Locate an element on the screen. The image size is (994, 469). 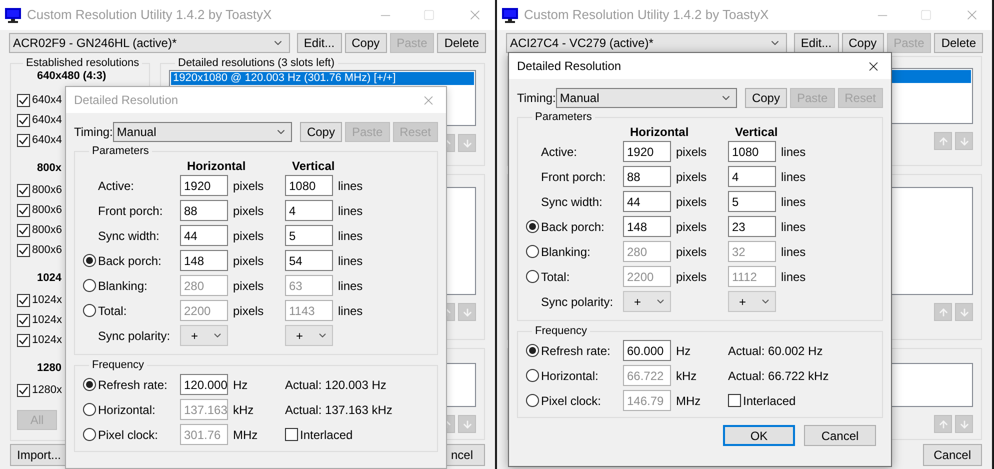
field-label: Total: is located at coordinates (555, 277).